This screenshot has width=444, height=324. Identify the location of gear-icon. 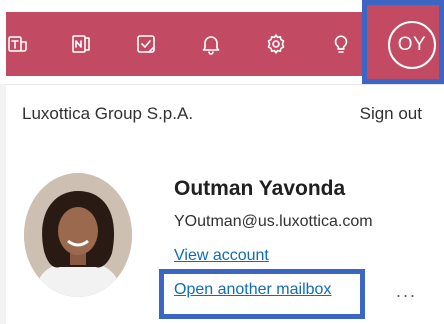
(276, 44).